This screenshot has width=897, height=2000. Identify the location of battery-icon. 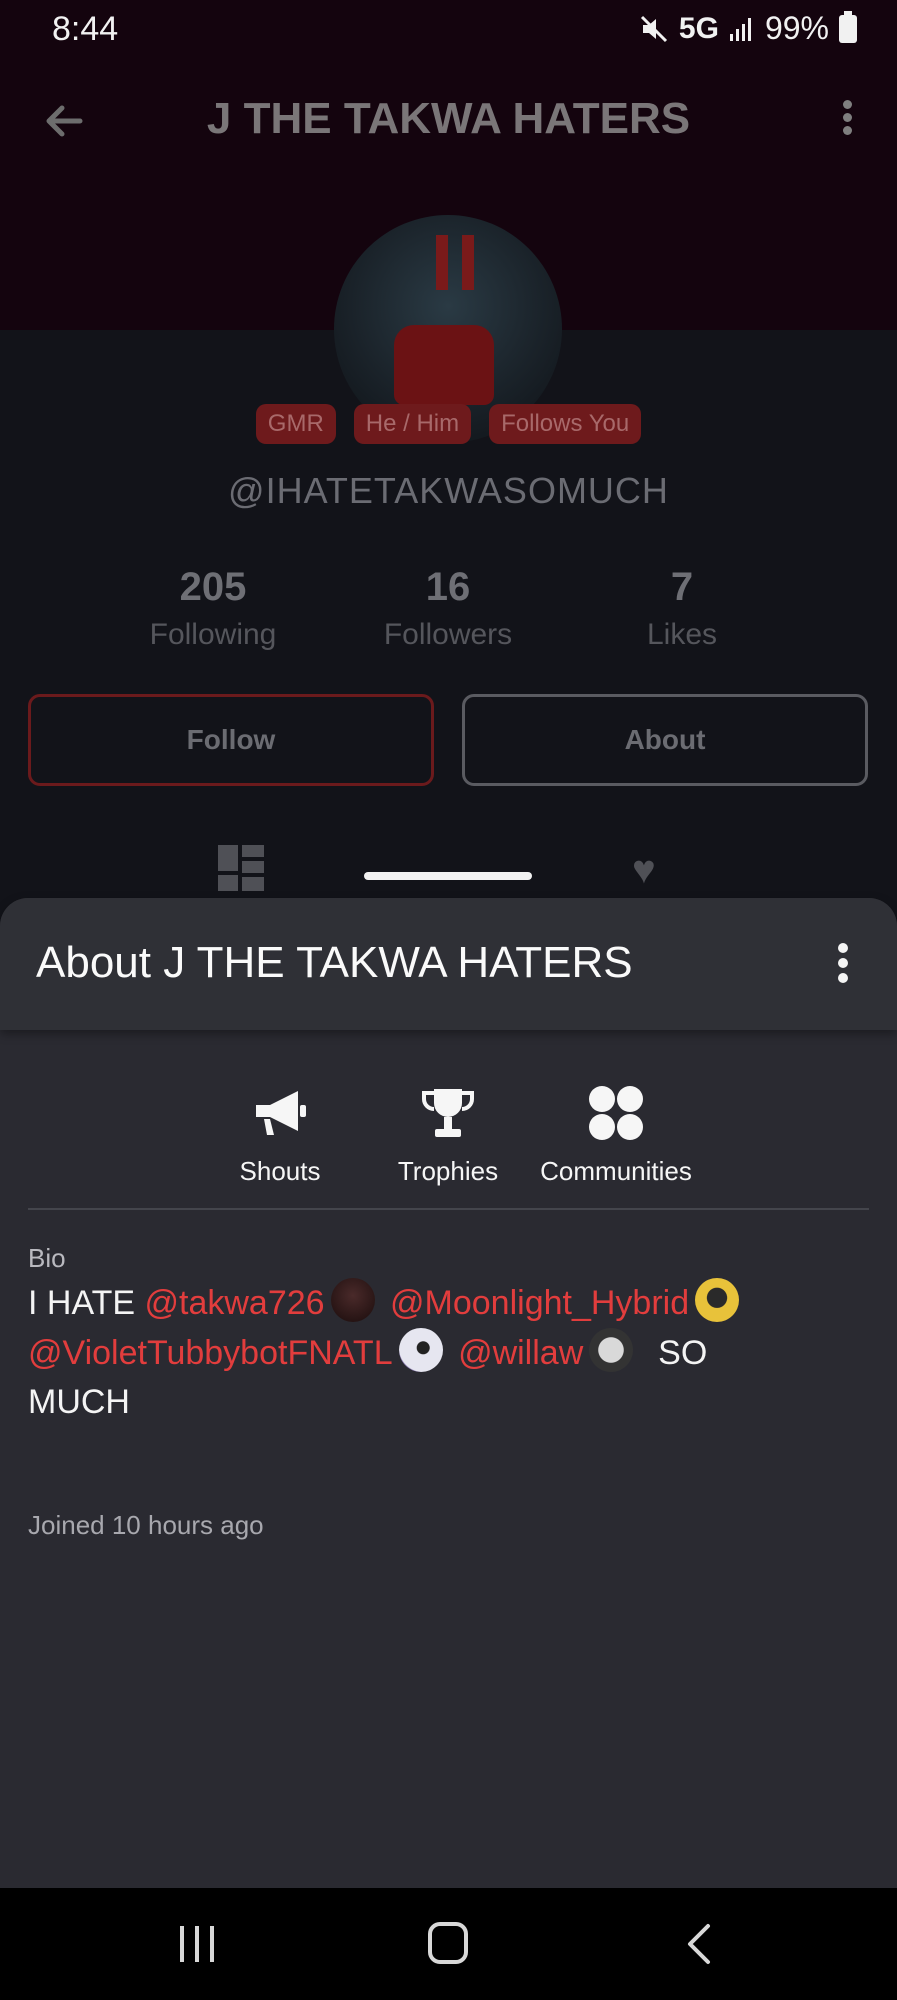
(848, 26).